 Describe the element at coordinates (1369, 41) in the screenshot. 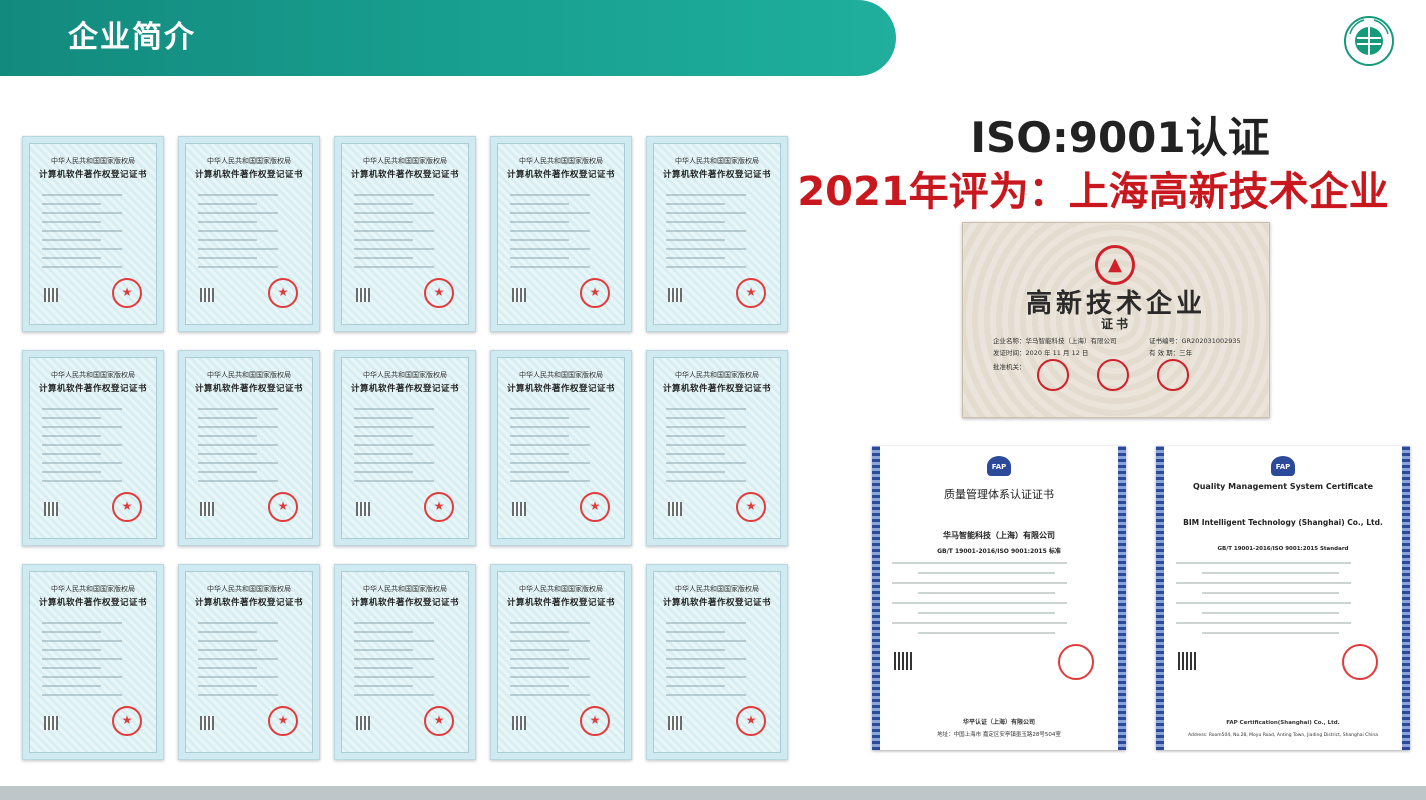

I see `state-grid-logo-icon` at that location.